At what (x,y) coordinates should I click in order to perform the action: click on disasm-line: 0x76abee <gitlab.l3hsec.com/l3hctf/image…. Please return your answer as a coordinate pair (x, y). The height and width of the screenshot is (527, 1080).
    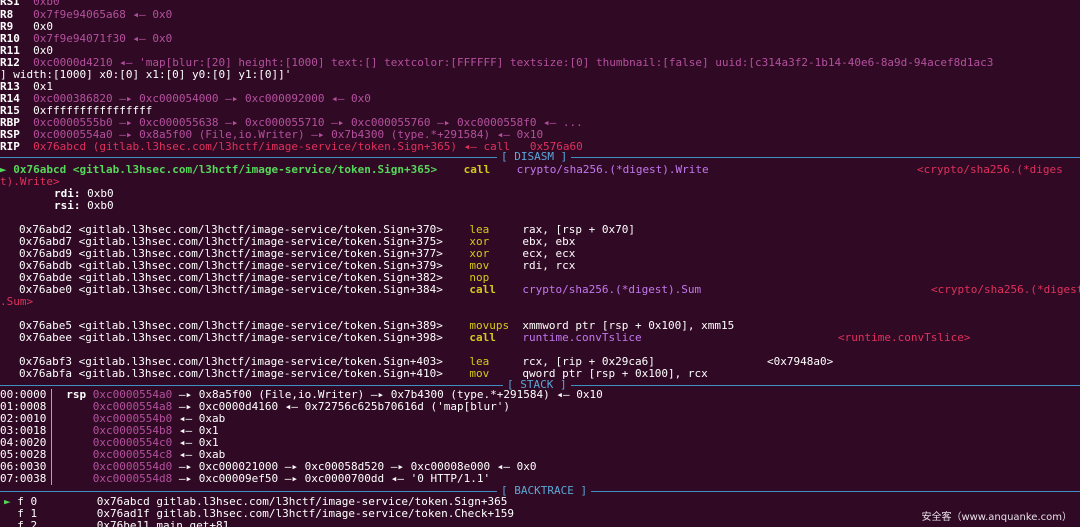
    Looking at the image, I should click on (330, 338).